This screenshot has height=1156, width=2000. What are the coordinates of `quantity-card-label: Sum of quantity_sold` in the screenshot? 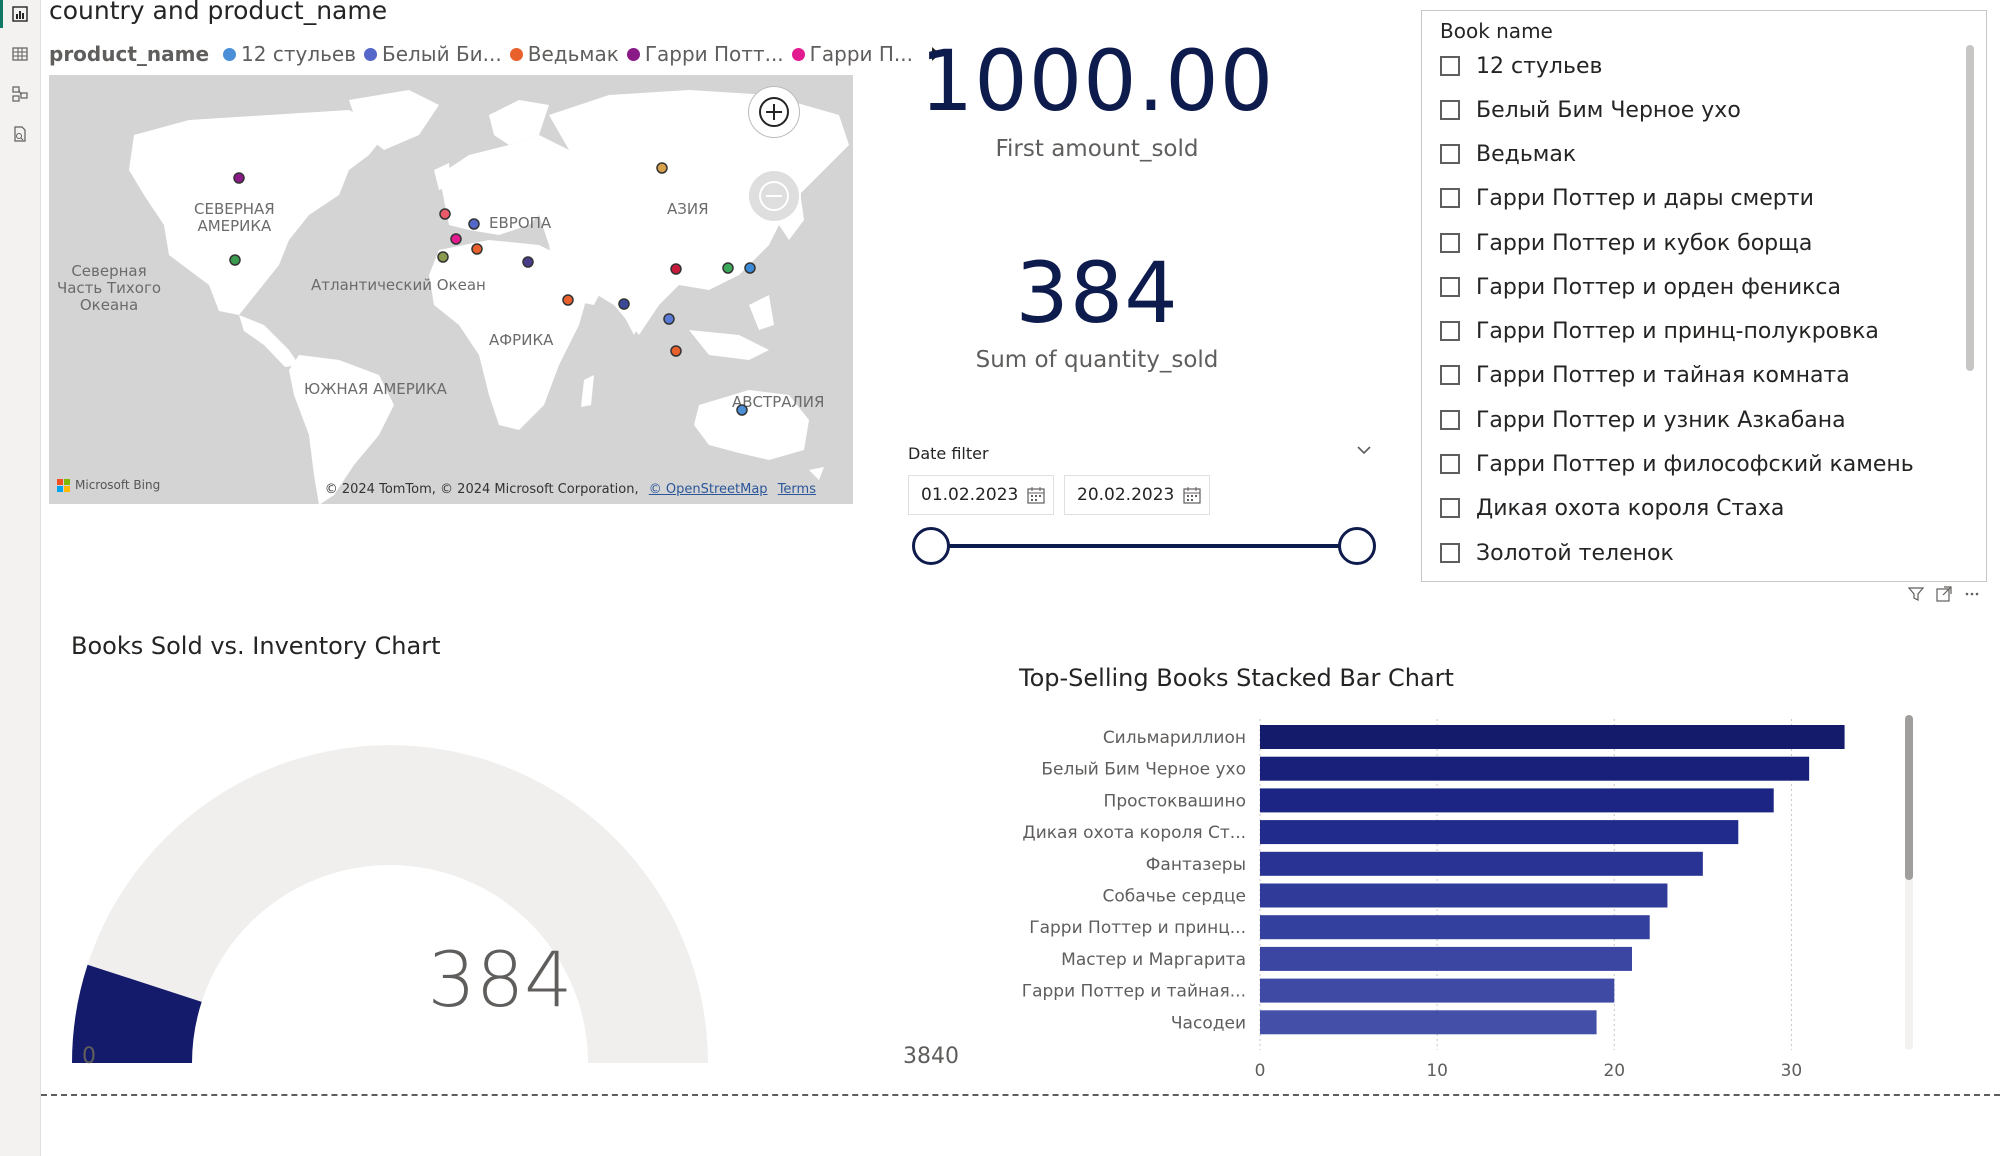 It's located at (1097, 360).